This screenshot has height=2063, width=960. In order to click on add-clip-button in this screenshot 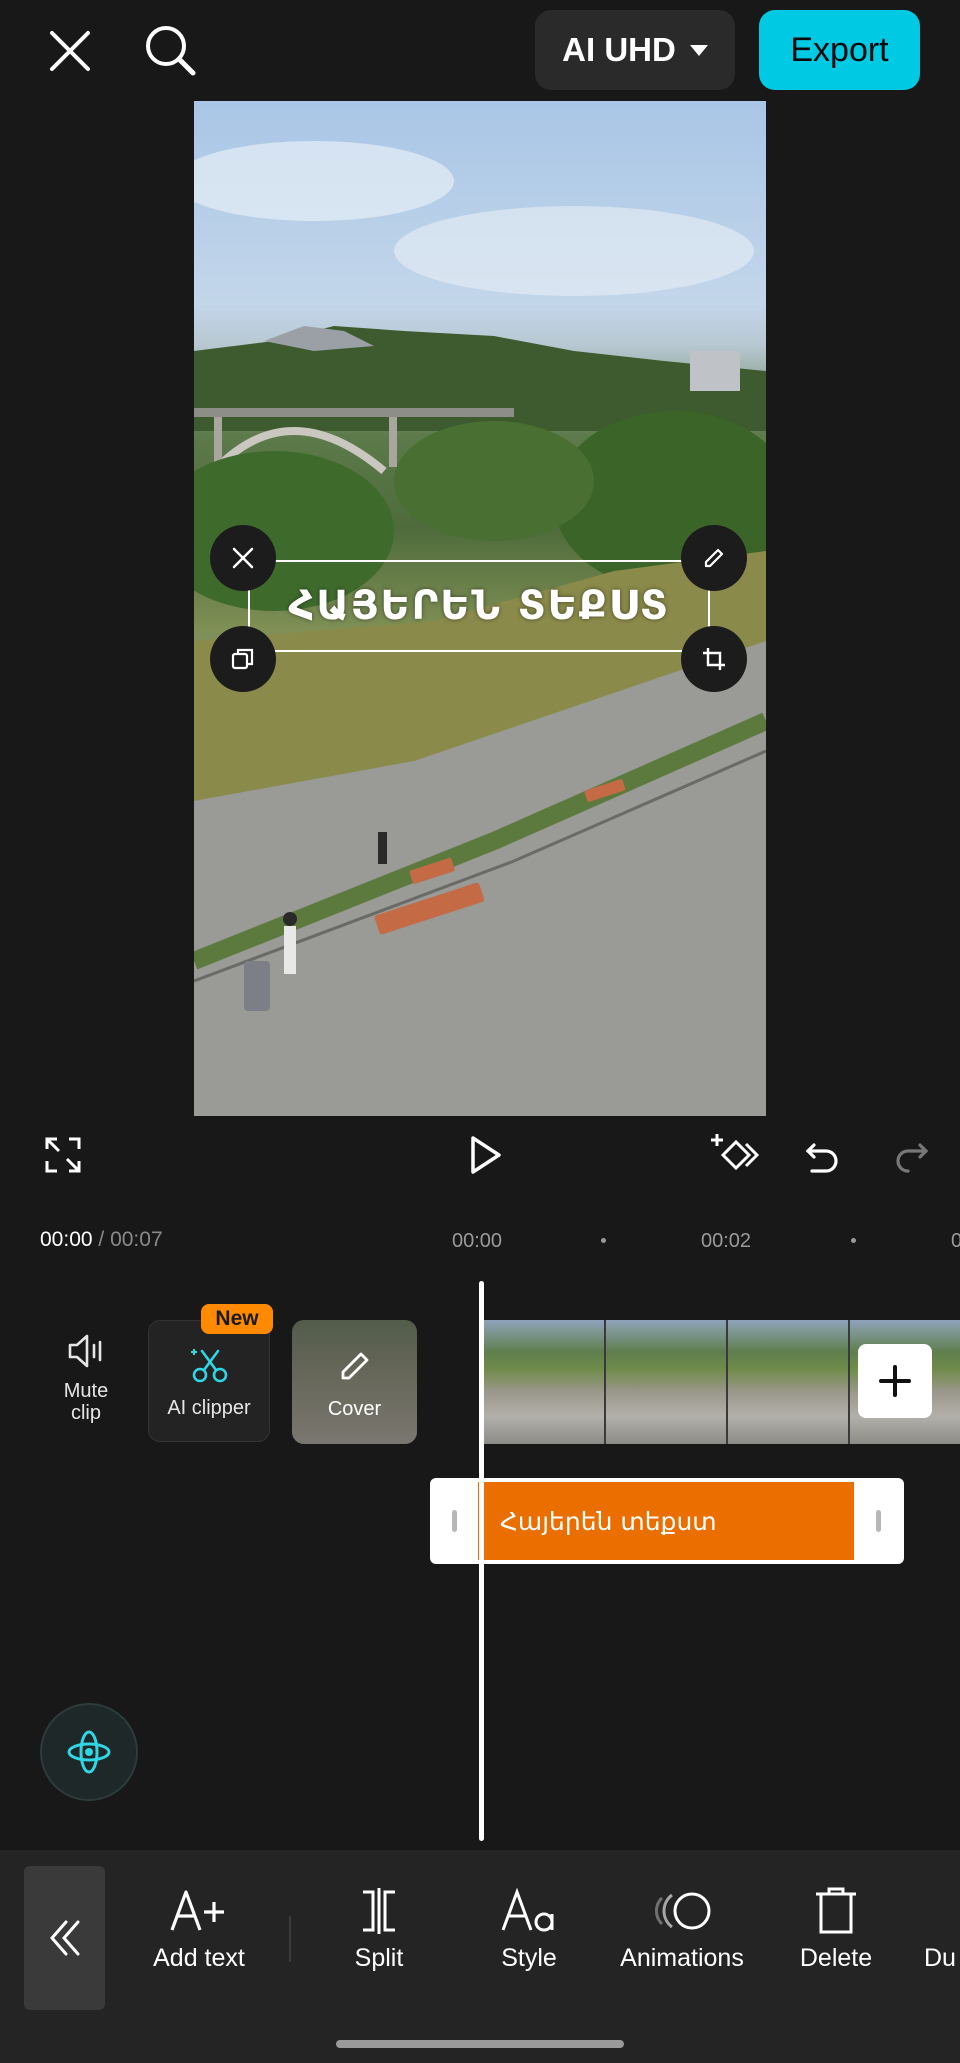, I will do `click(895, 1381)`.